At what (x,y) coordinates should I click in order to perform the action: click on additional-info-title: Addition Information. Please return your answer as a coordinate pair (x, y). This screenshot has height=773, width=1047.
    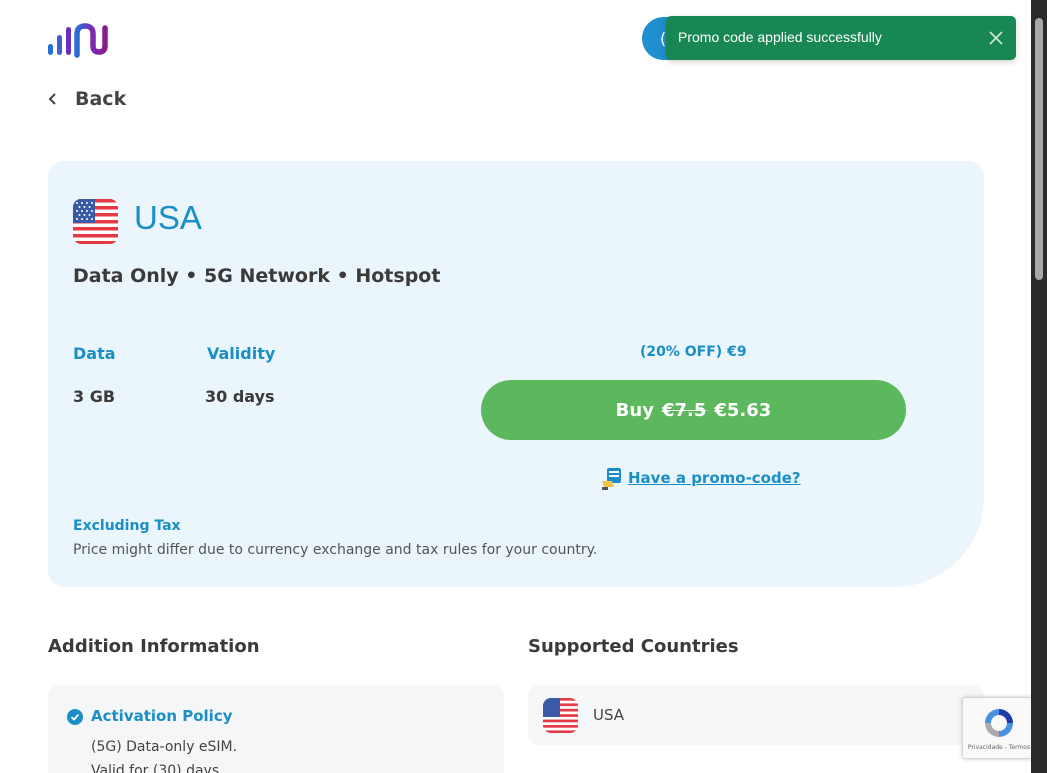
    Looking at the image, I should click on (154, 646).